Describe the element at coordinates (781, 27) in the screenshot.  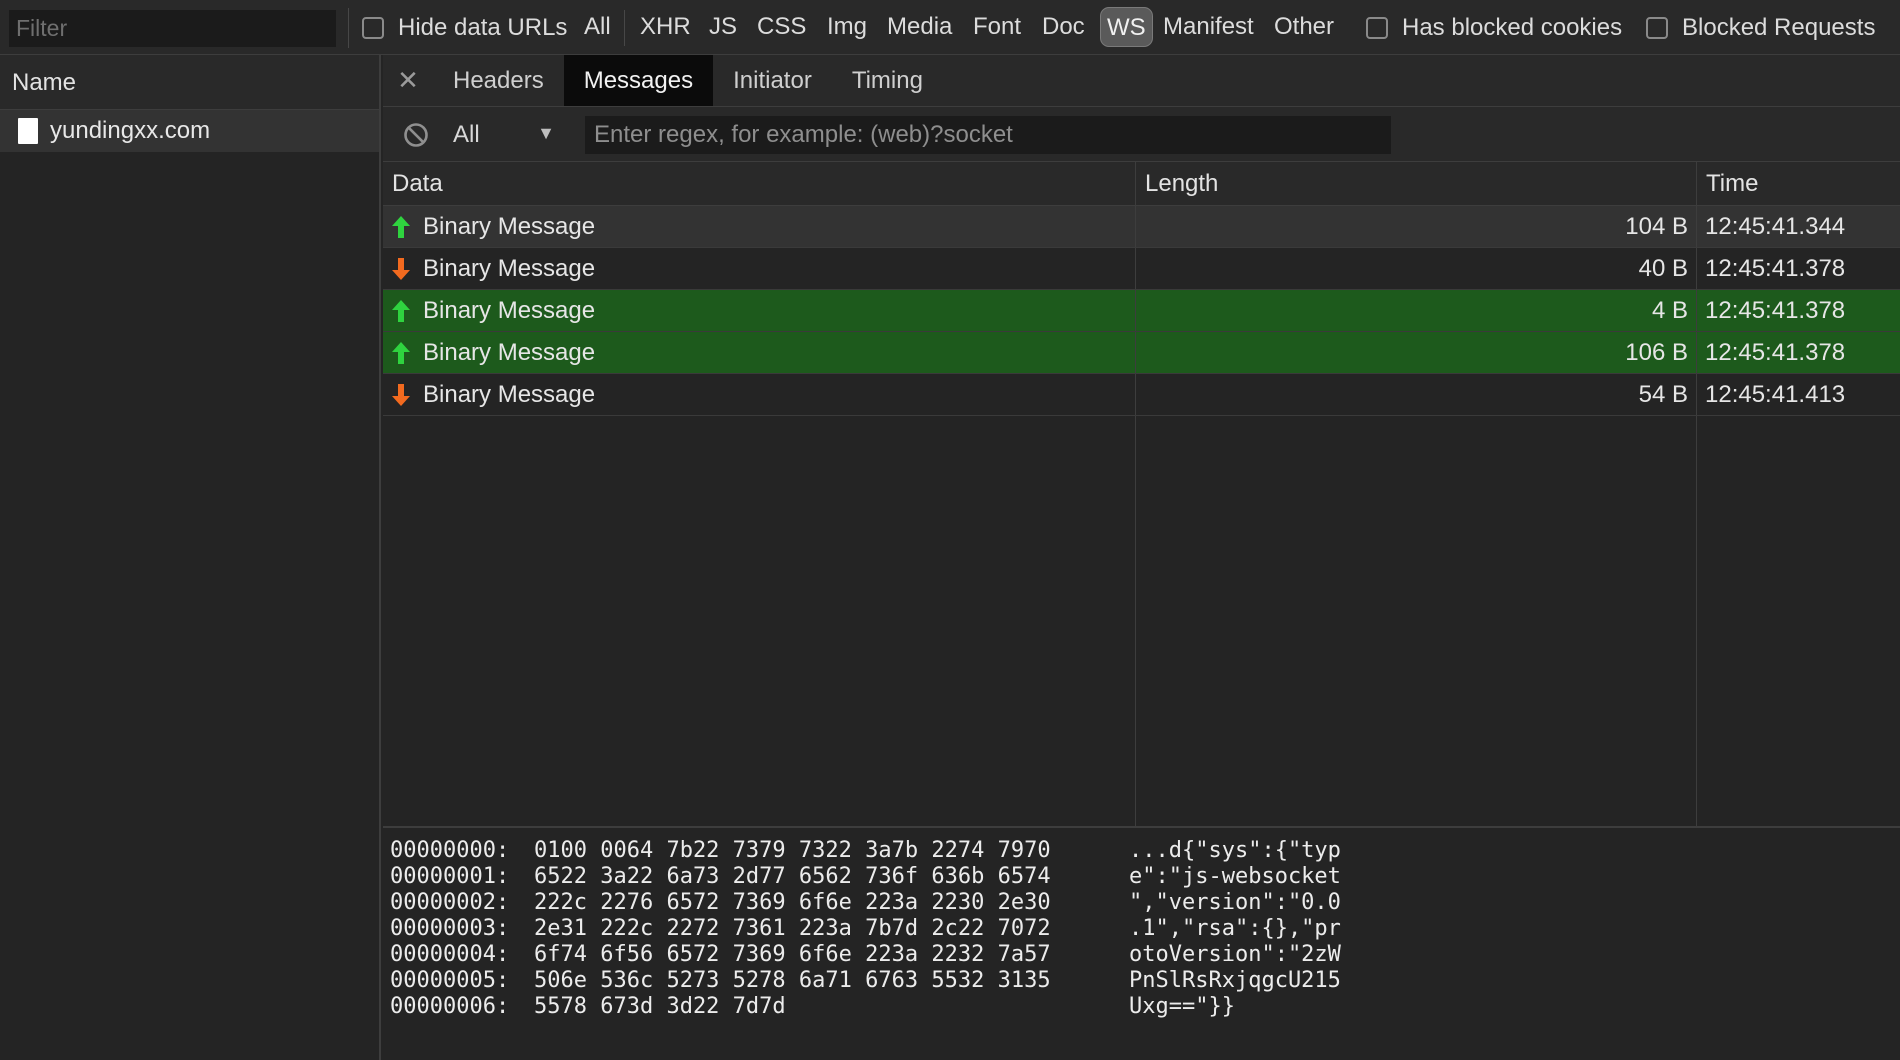
I see `type-filter-css: CSS` at that location.